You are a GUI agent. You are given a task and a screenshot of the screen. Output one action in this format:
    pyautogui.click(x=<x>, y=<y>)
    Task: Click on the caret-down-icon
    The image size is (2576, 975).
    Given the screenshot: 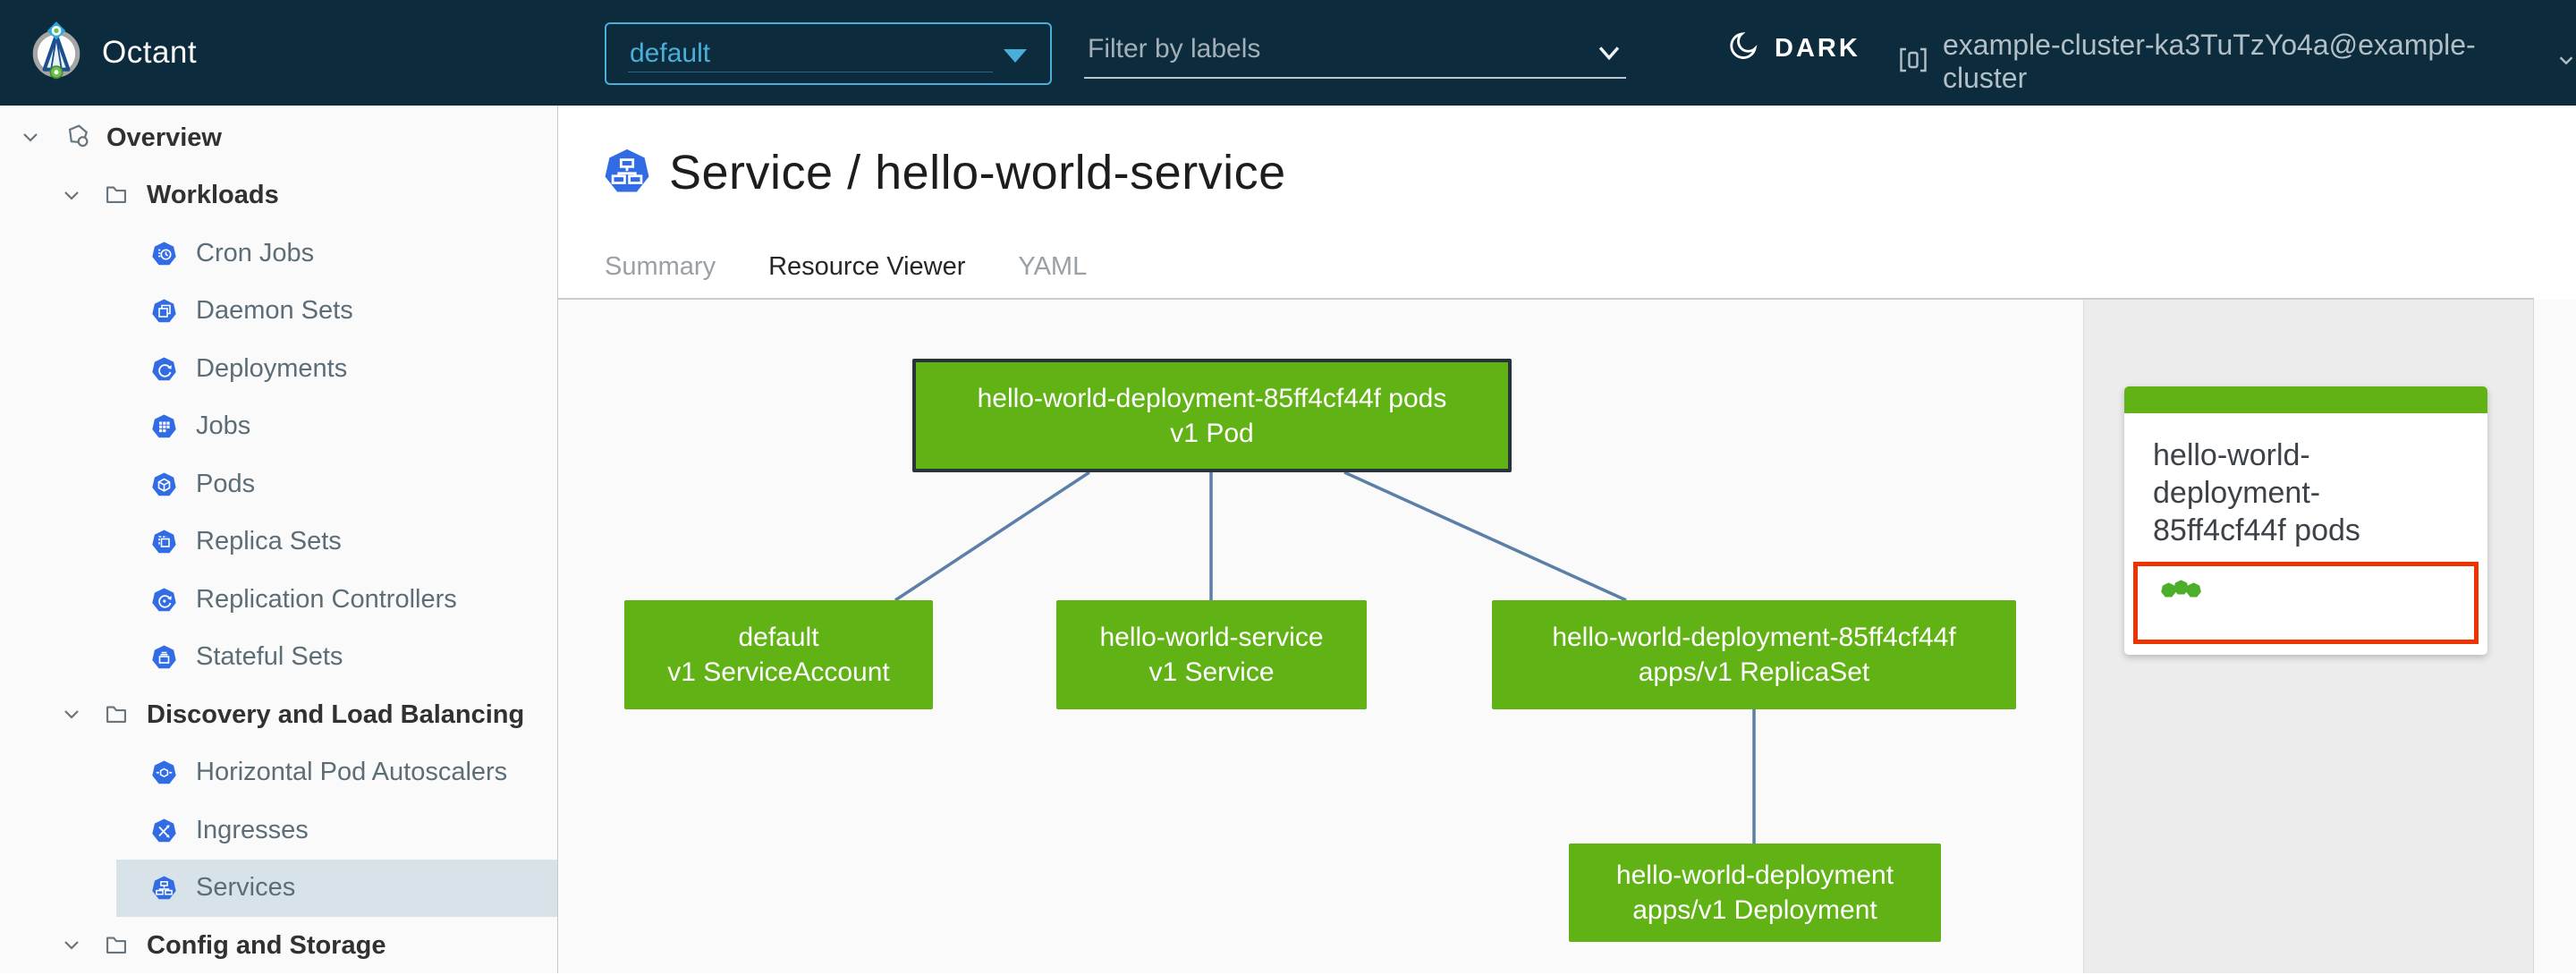 What is the action you would take?
    pyautogui.click(x=1015, y=56)
    